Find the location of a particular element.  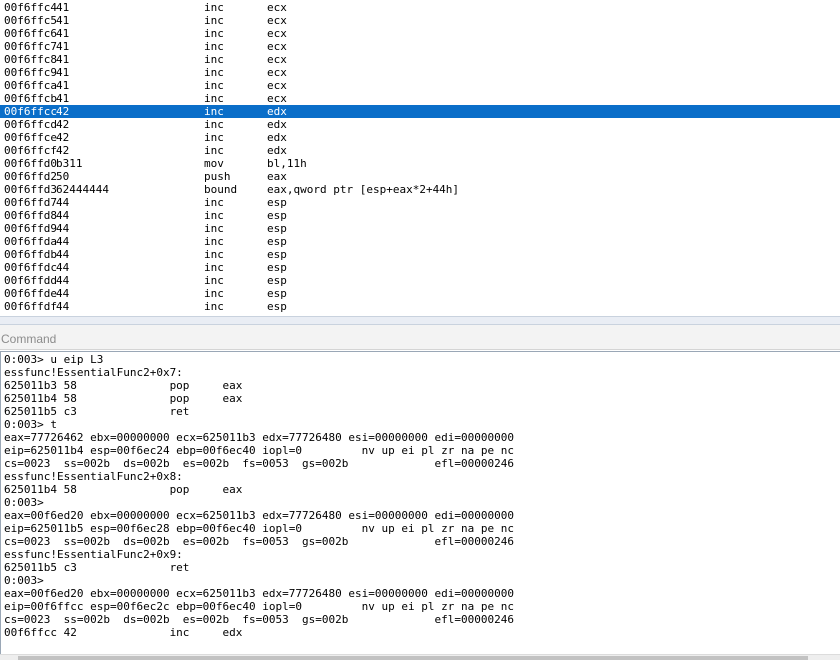

instruction-mnemonic: mov is located at coordinates (214, 163).